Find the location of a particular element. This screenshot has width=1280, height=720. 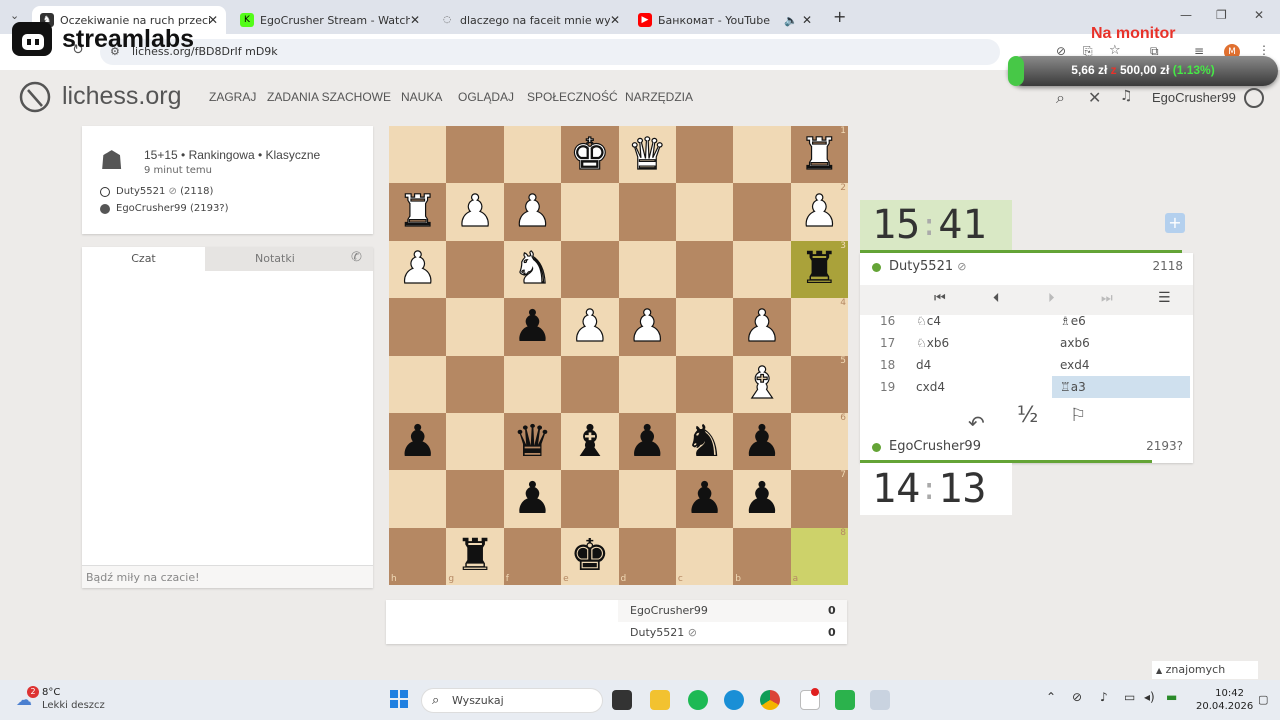

tab-youtube: ▶ Банкомат - YouTube 🔈 ✕ is located at coordinates (725, 20).